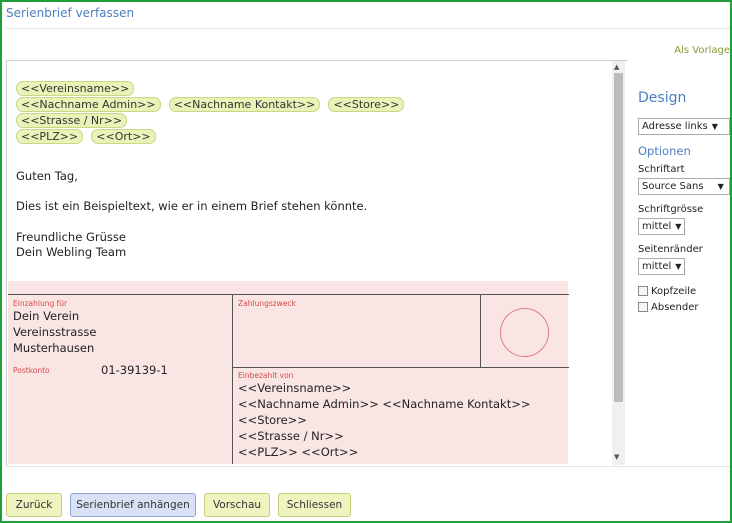 This screenshot has width=732, height=523. I want to click on seitenraender-select: mittel ▼, so click(662, 266).